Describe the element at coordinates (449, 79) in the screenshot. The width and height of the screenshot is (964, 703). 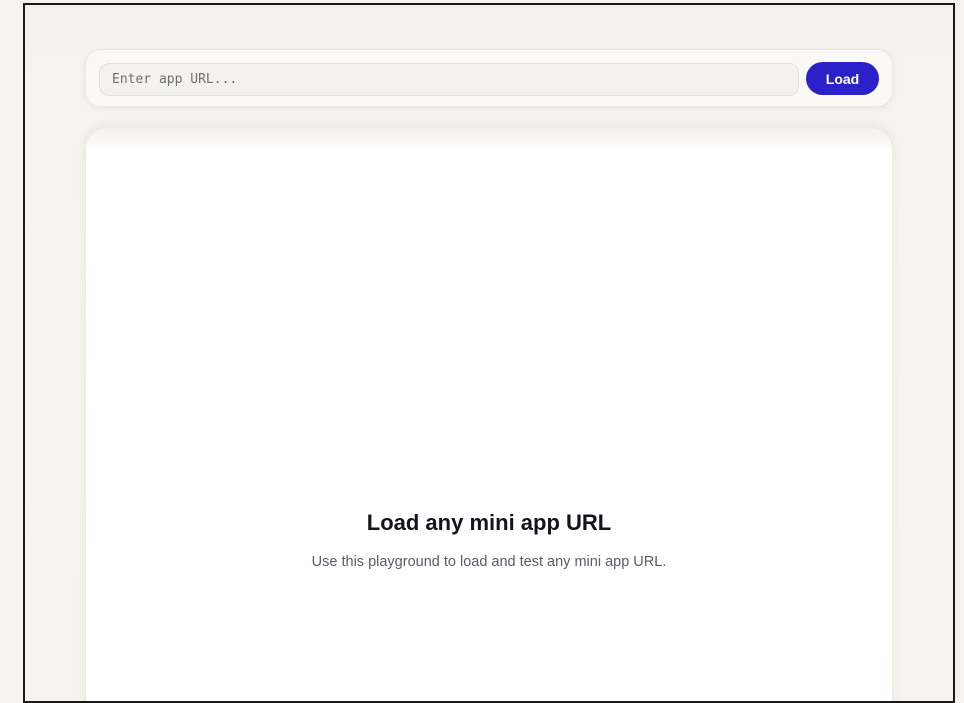
I see `url-input` at that location.